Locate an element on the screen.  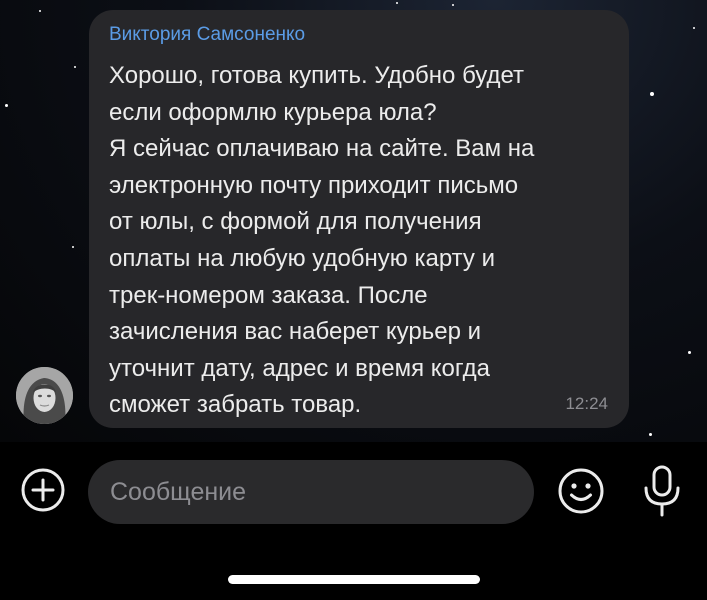
smiley-icon is located at coordinates (581, 491).